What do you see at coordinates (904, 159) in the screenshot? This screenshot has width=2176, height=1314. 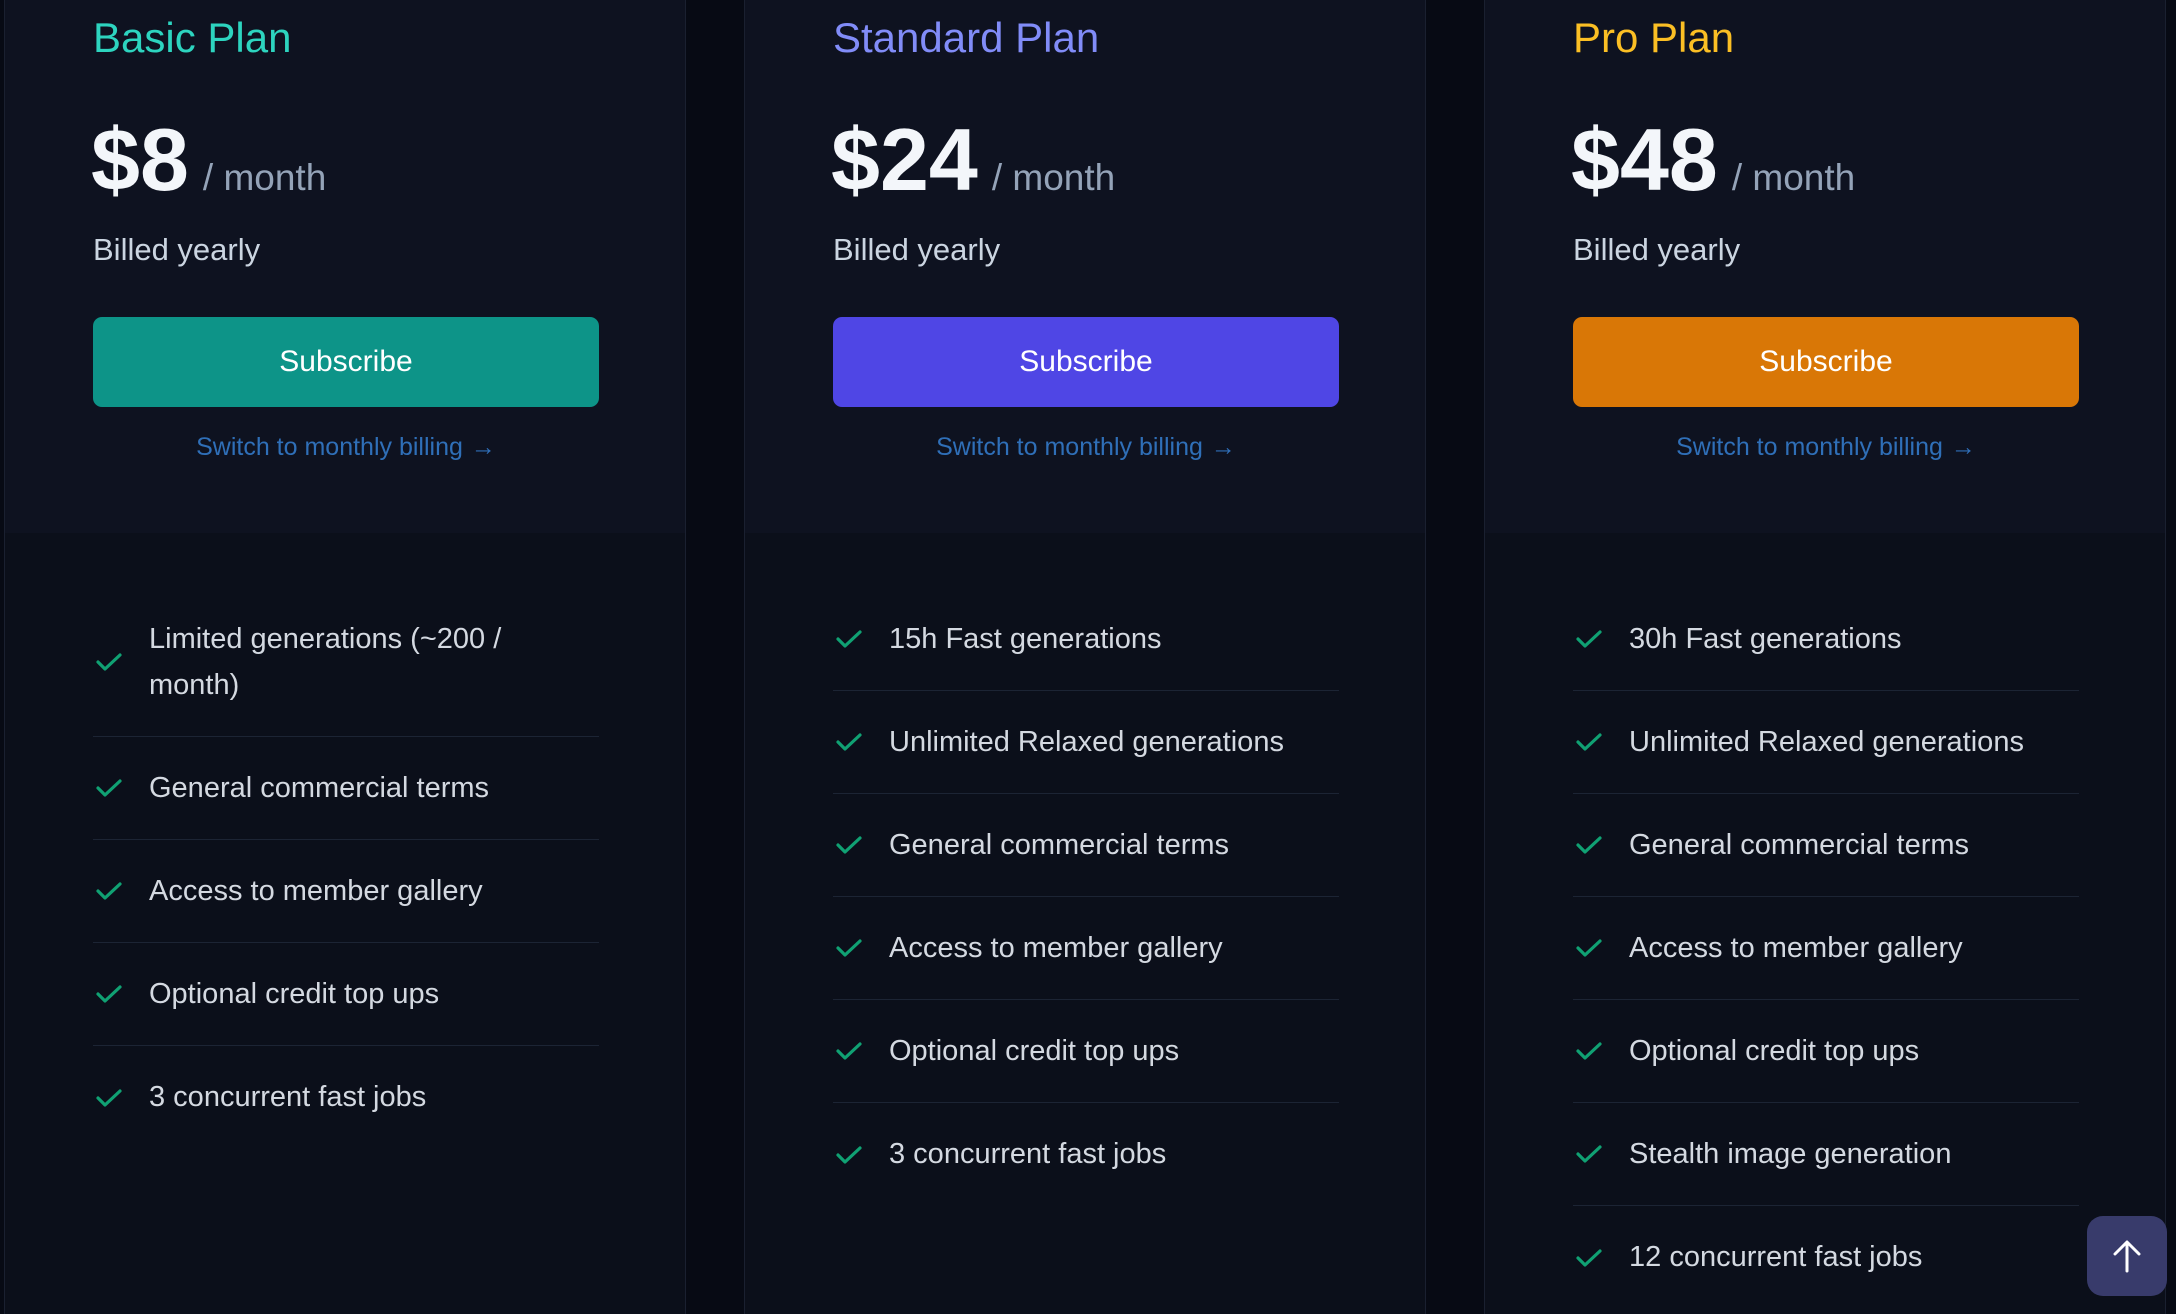 I see `plan-price: $24` at bounding box center [904, 159].